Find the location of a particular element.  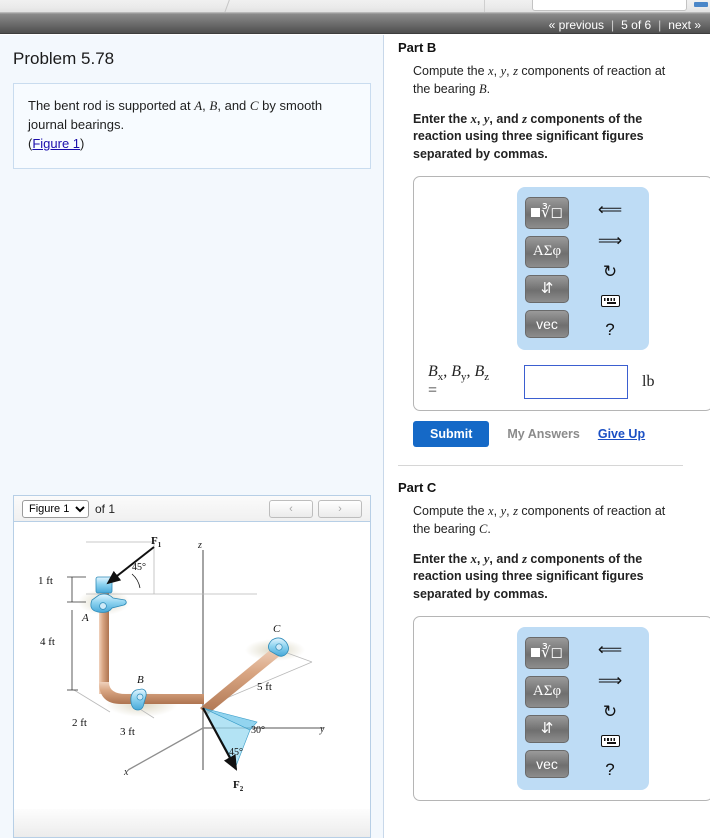

part-b-give-up-link: Give Up is located at coordinates (621, 434).